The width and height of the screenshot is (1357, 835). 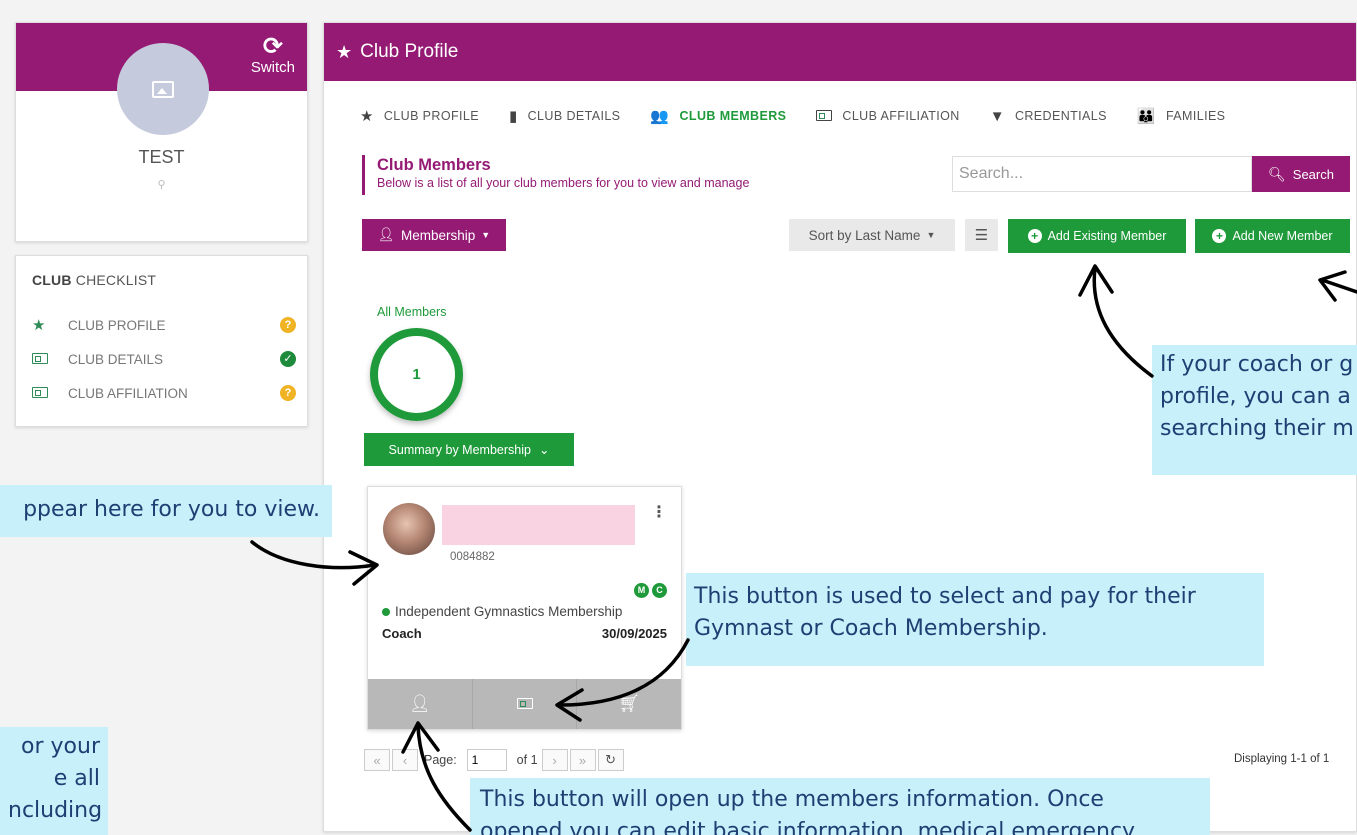 I want to click on callout-line: searching their m, so click(x=1257, y=428).